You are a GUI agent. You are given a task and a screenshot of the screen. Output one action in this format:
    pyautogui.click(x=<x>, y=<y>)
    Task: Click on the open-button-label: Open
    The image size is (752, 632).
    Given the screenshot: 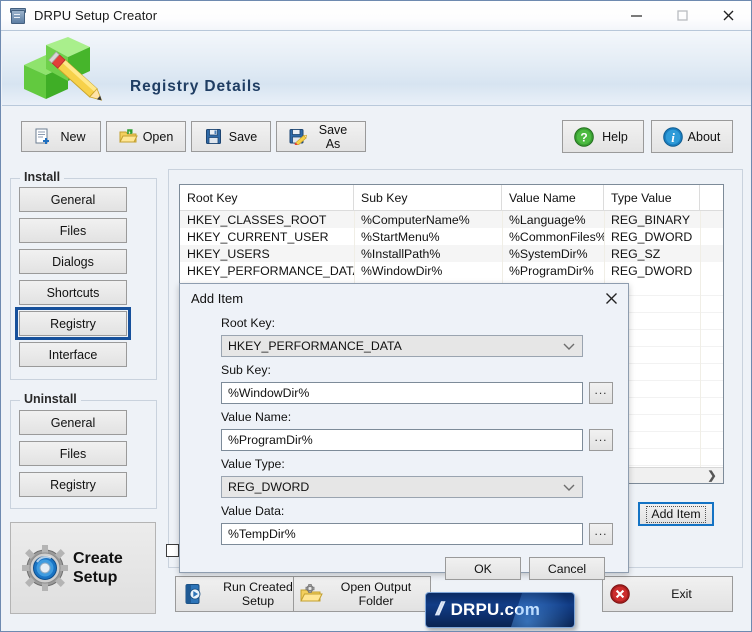 What is the action you would take?
    pyautogui.click(x=158, y=136)
    